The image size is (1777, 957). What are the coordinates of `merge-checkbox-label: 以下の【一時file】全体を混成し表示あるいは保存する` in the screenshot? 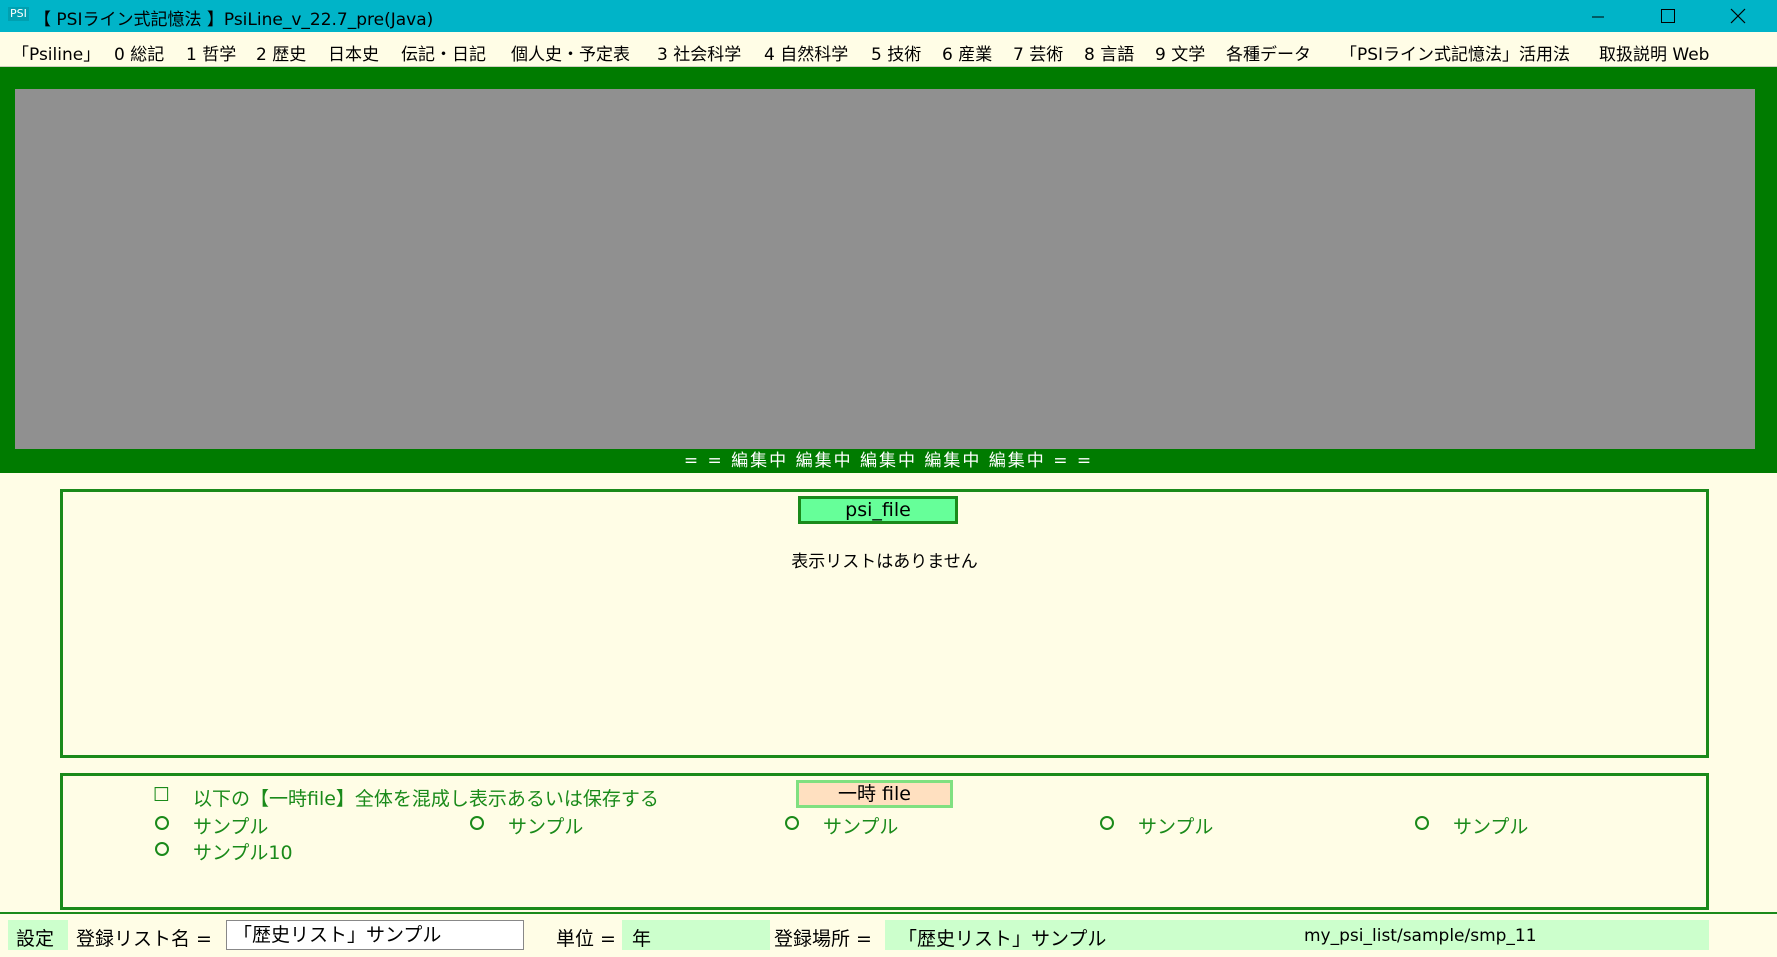 It's located at (426, 799).